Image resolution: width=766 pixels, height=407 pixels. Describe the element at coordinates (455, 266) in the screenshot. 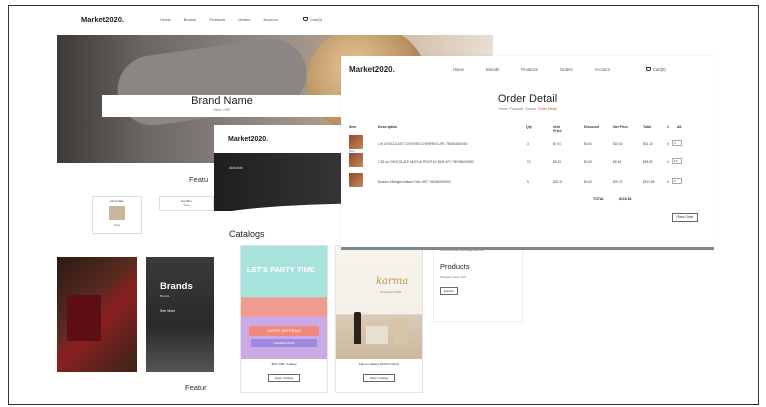

I see `products-title: Products` at that location.